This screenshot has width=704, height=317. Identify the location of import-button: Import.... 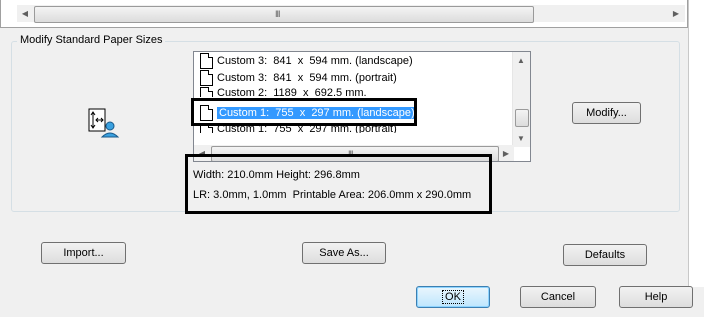
(83, 253).